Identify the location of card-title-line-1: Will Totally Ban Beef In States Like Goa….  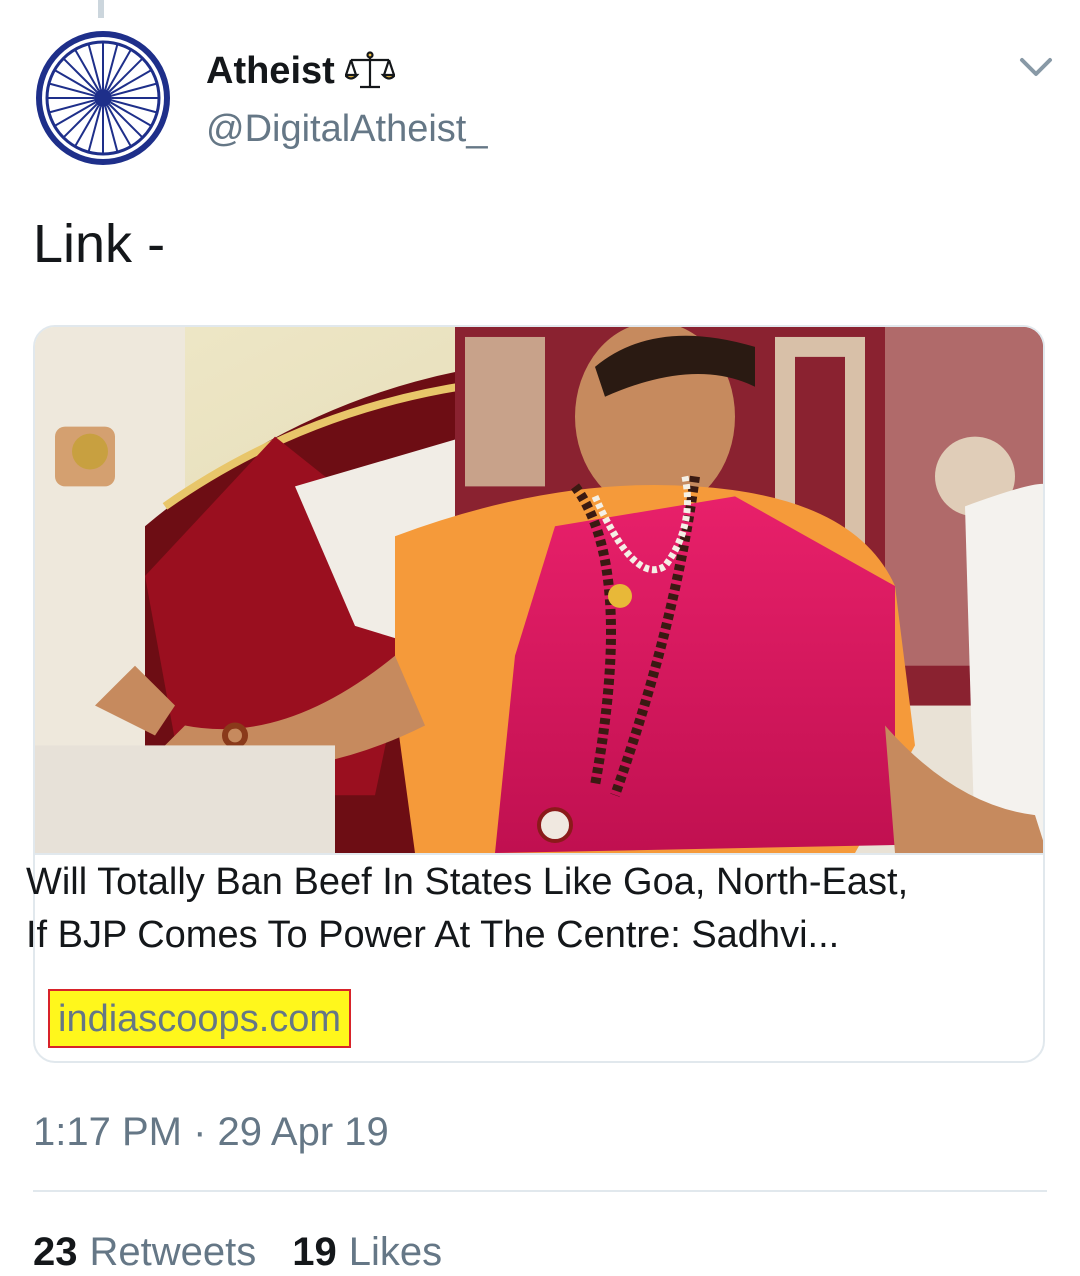
(521, 882).